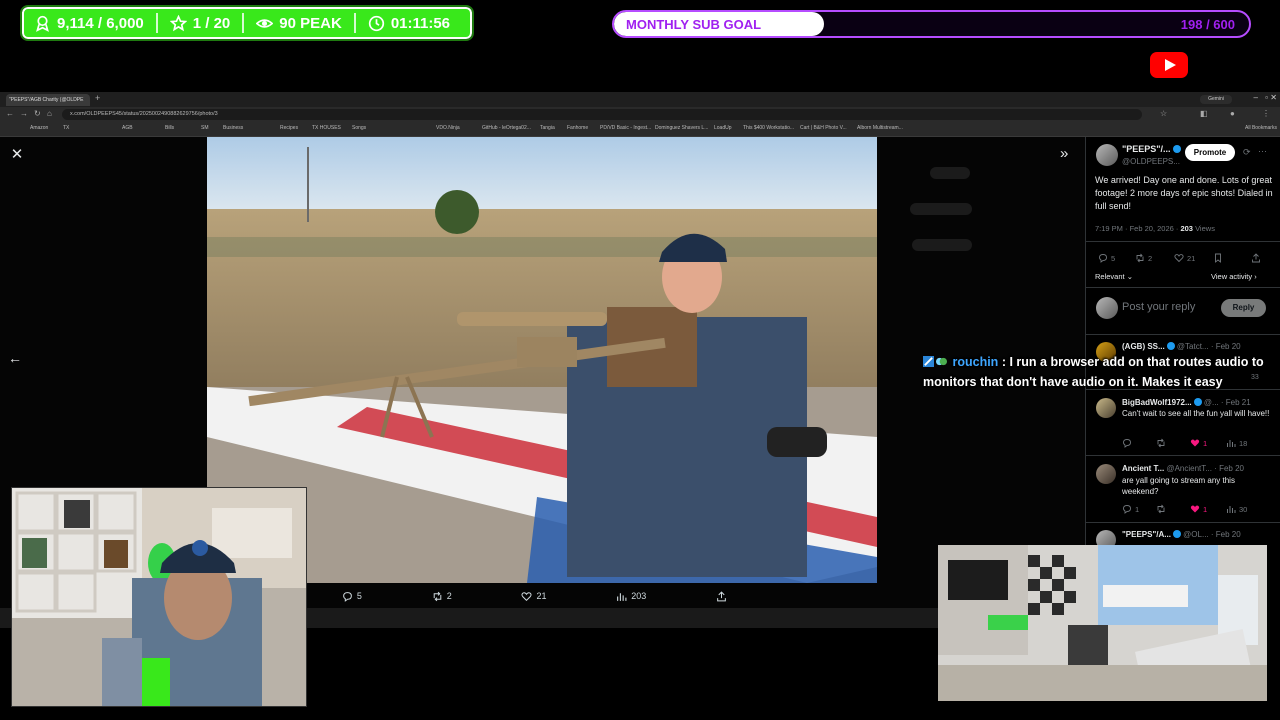 The image size is (1280, 720). I want to click on view-activity-link: View activity ›, so click(1234, 276).